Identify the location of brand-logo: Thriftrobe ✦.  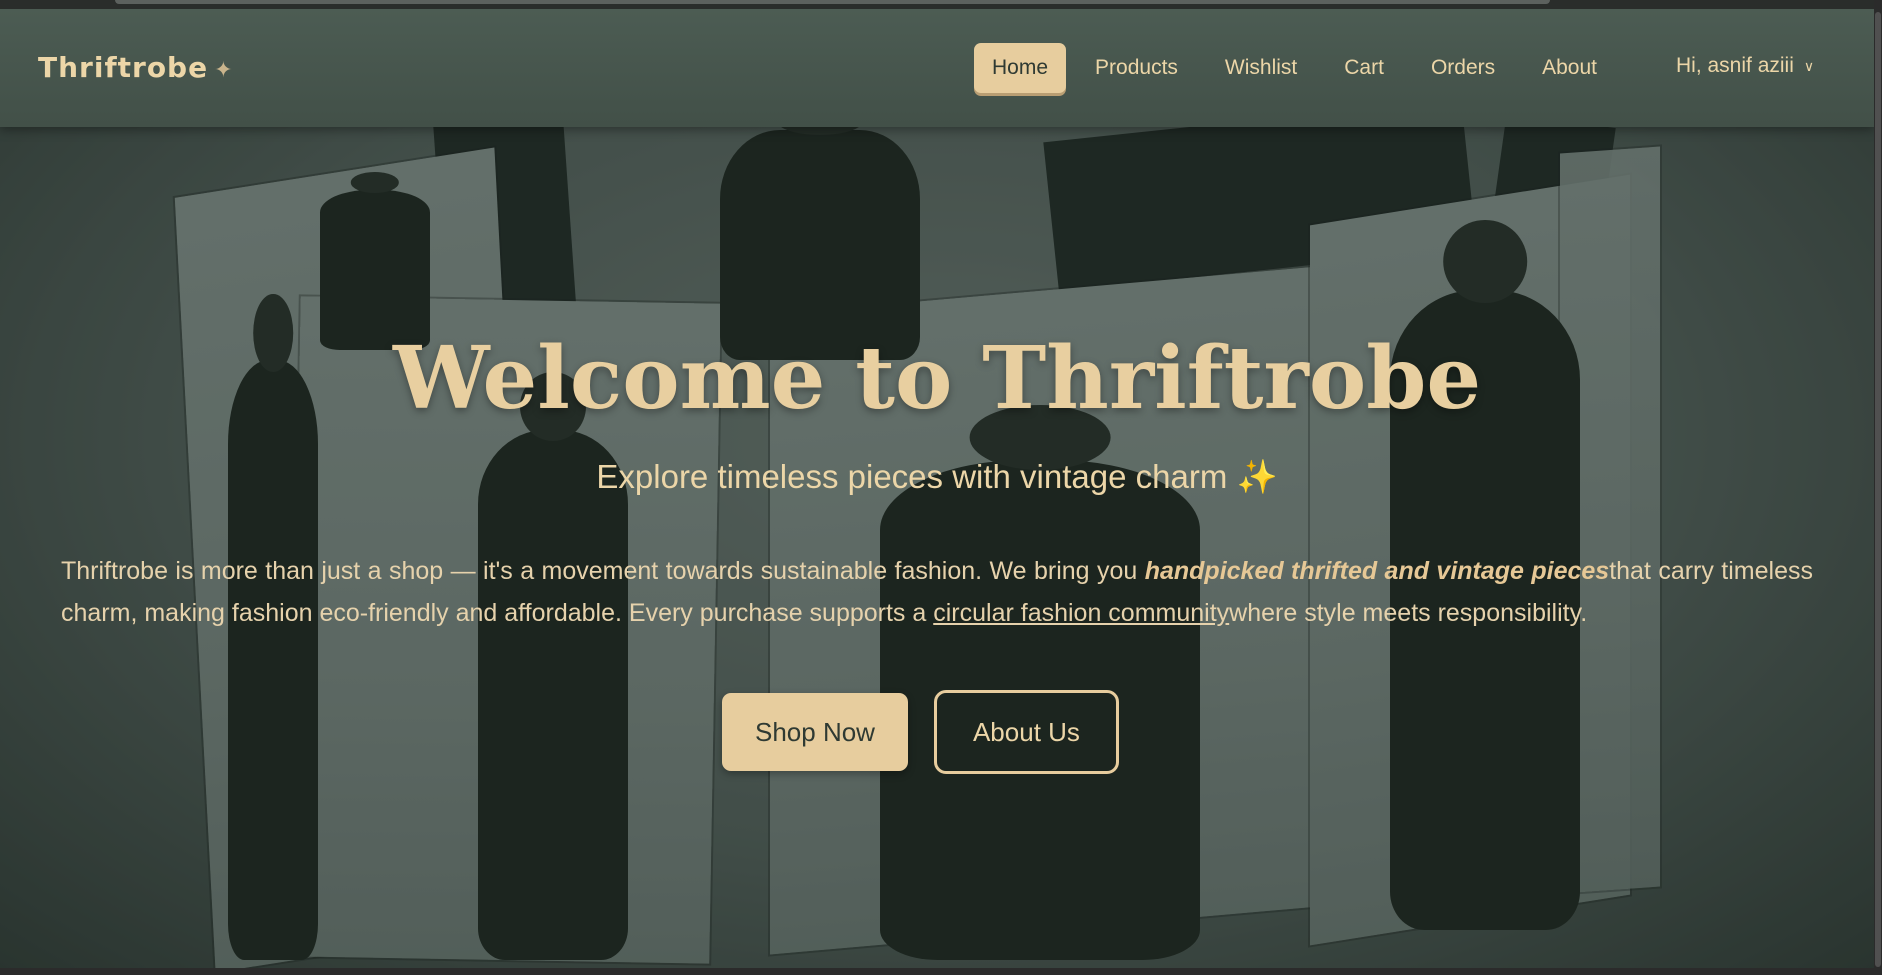
(136, 67).